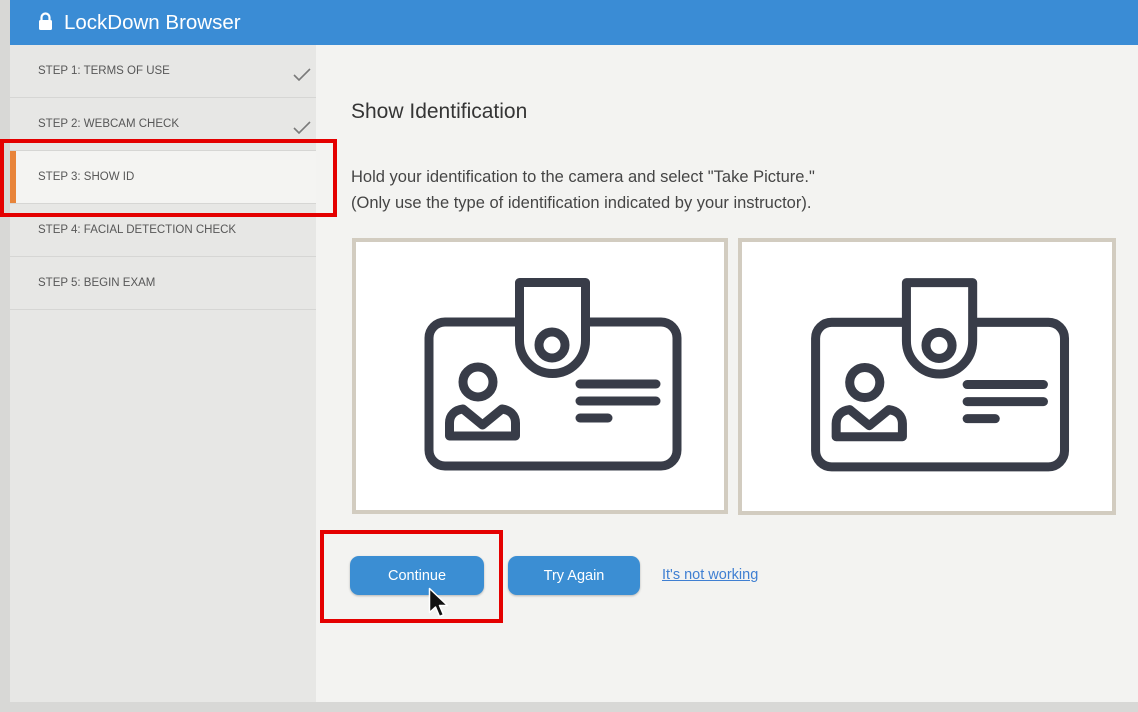 This screenshot has width=1138, height=712. I want to click on step-label: STEP 4: FACIAL DETECTION CHECK, so click(137, 230).